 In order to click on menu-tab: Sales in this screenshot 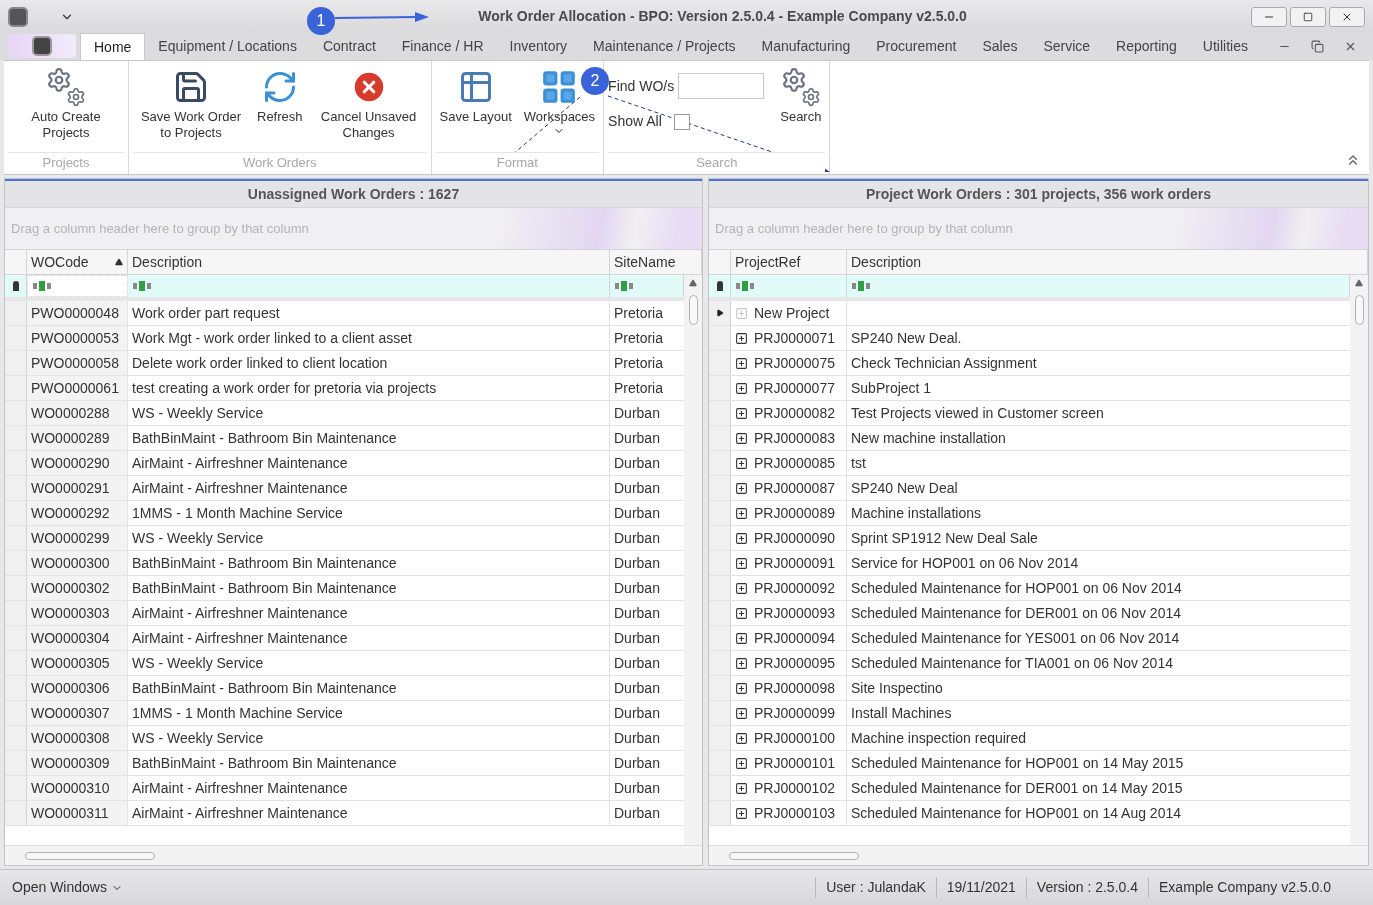, I will do `click(1000, 46)`.